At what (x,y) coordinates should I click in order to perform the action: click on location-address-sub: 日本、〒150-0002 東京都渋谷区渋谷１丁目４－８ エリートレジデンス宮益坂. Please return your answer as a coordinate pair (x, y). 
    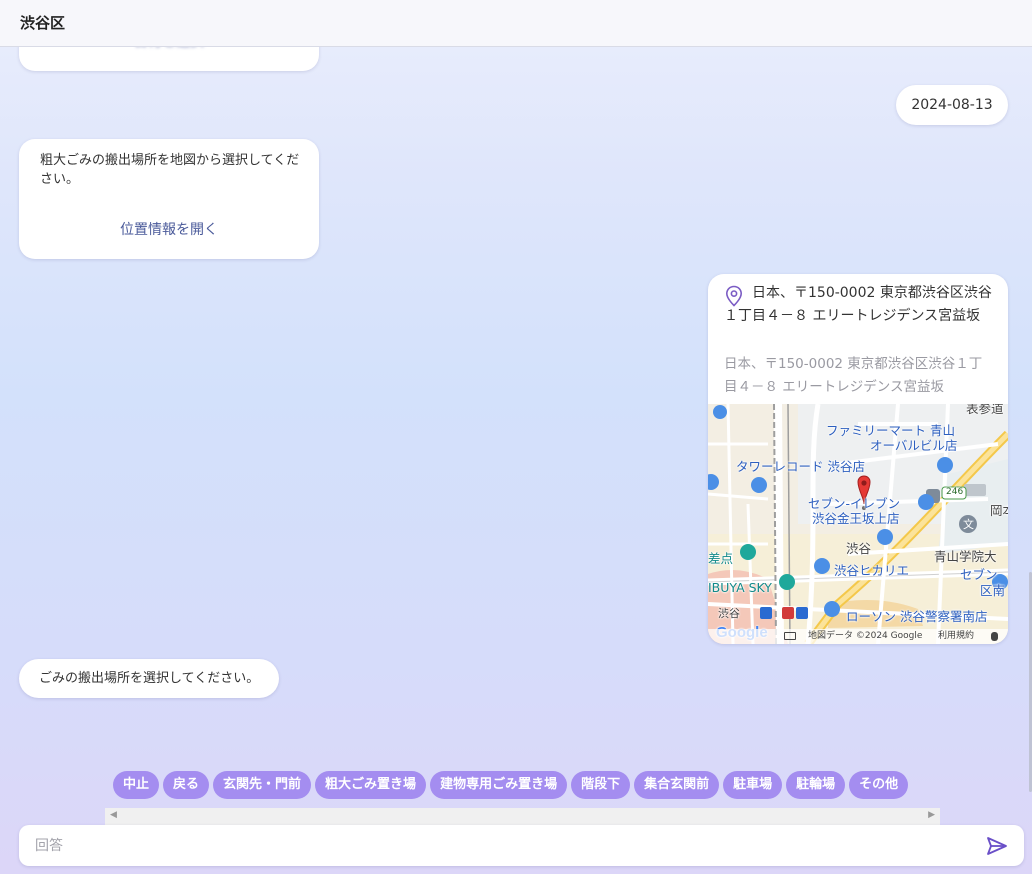
    Looking at the image, I should click on (853, 375).